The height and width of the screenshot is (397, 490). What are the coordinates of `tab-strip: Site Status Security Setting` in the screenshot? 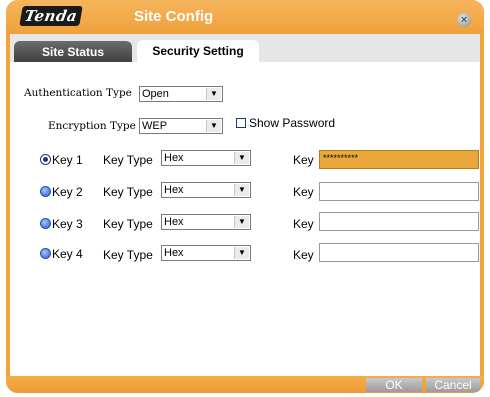 It's located at (245, 49).